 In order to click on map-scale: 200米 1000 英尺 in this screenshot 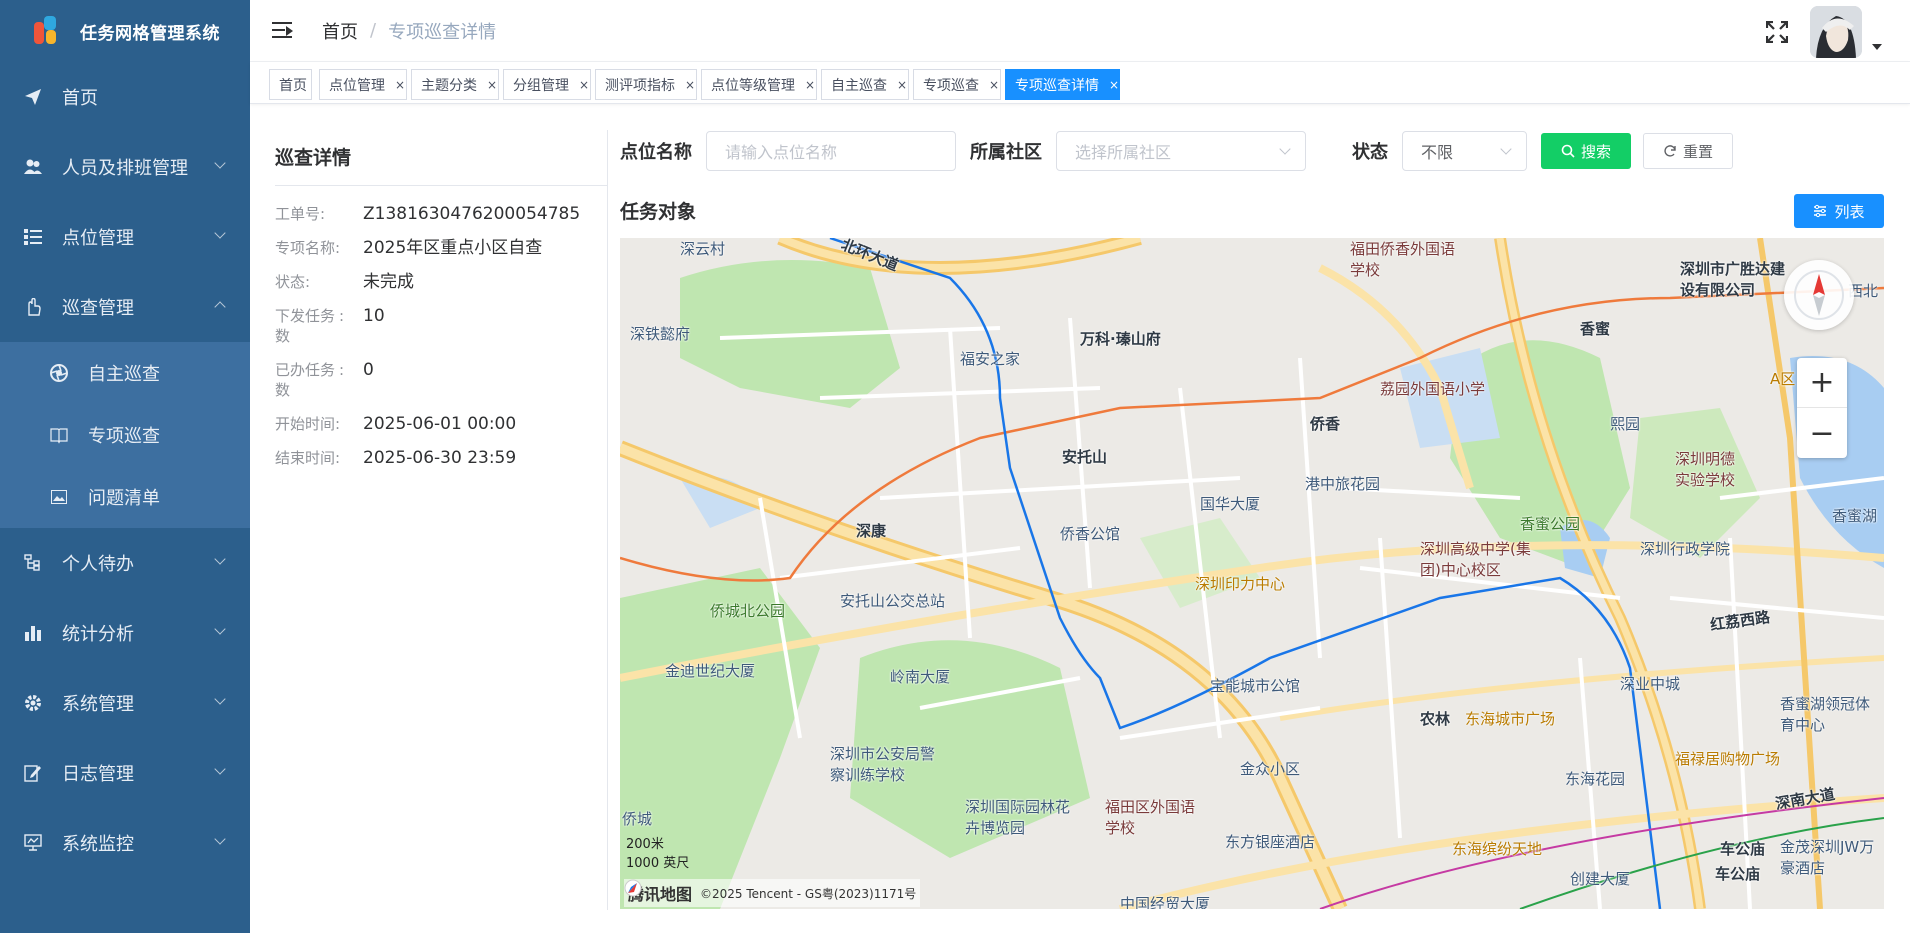, I will do `click(657, 852)`.